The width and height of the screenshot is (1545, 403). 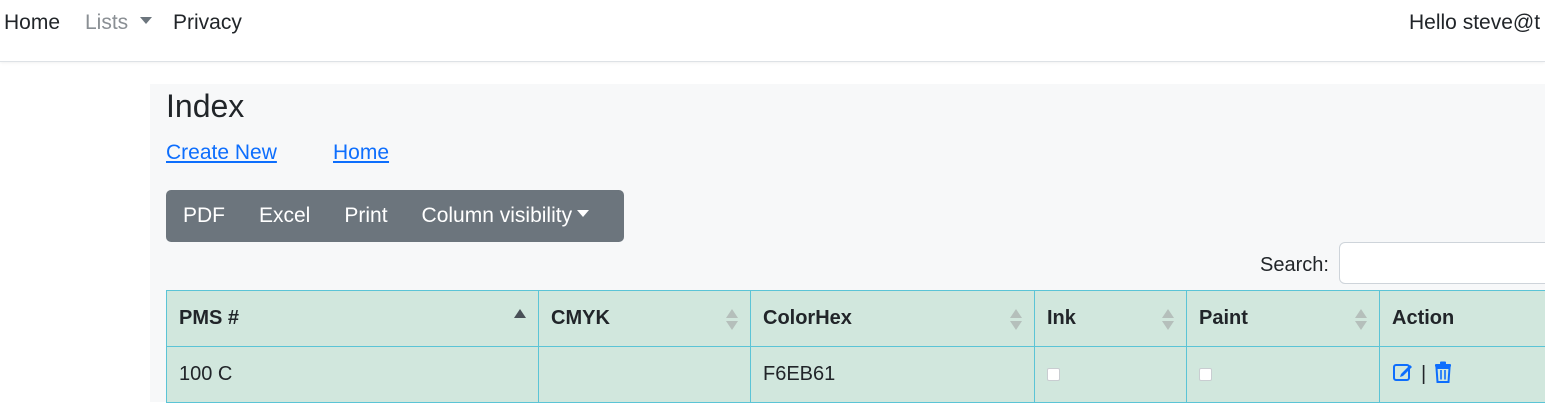 I want to click on trash-icon, so click(x=1443, y=375).